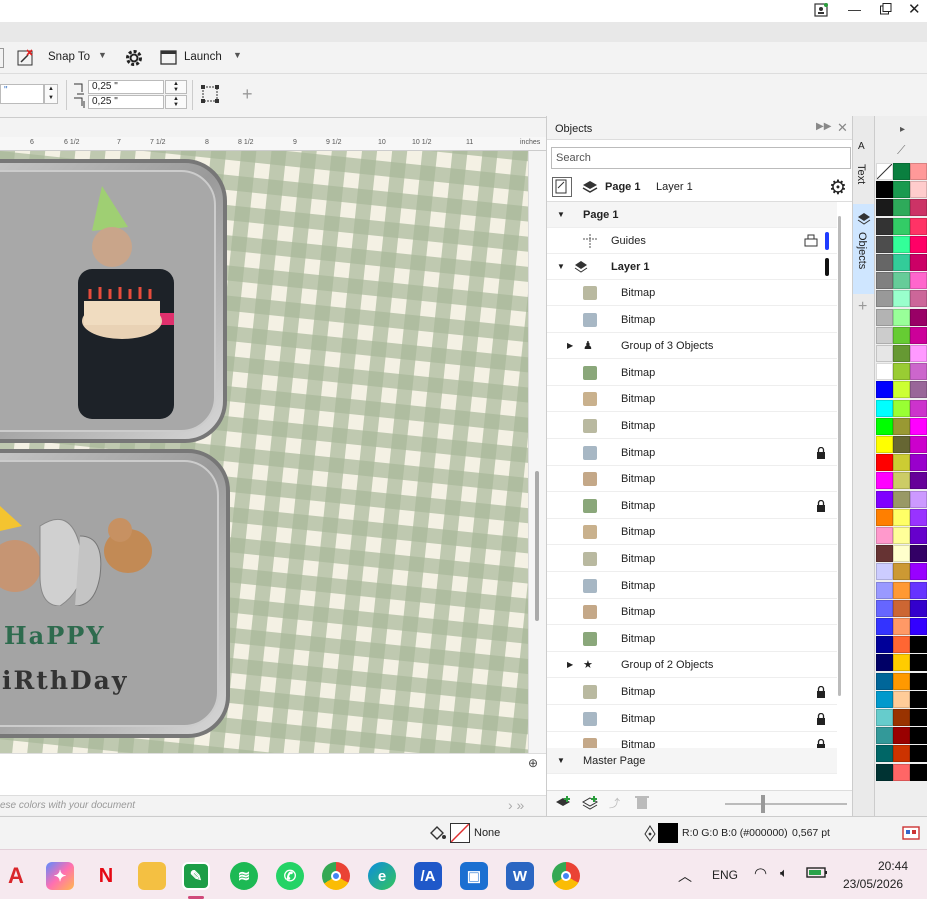 Image resolution: width=927 pixels, height=899 pixels. What do you see at coordinates (862, 307) in the screenshot?
I see `add-docker-icon: +` at bounding box center [862, 307].